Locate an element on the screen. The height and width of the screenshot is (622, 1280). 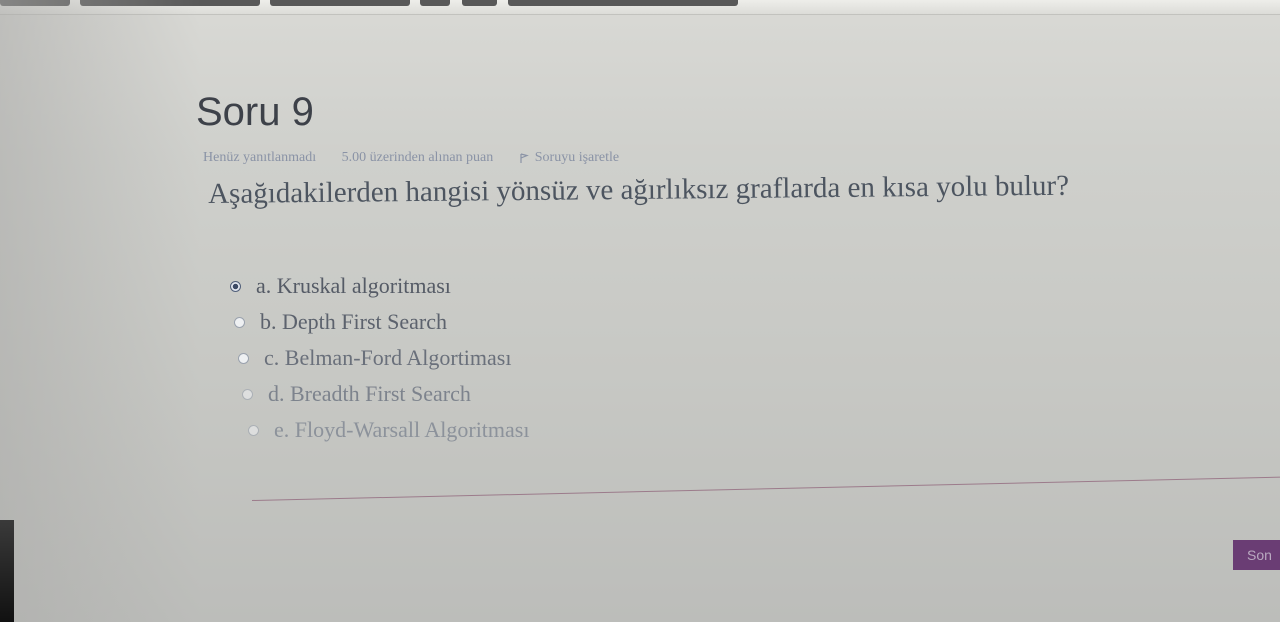
answer-option-b: b. Depth First Search is located at coordinates (381, 322).